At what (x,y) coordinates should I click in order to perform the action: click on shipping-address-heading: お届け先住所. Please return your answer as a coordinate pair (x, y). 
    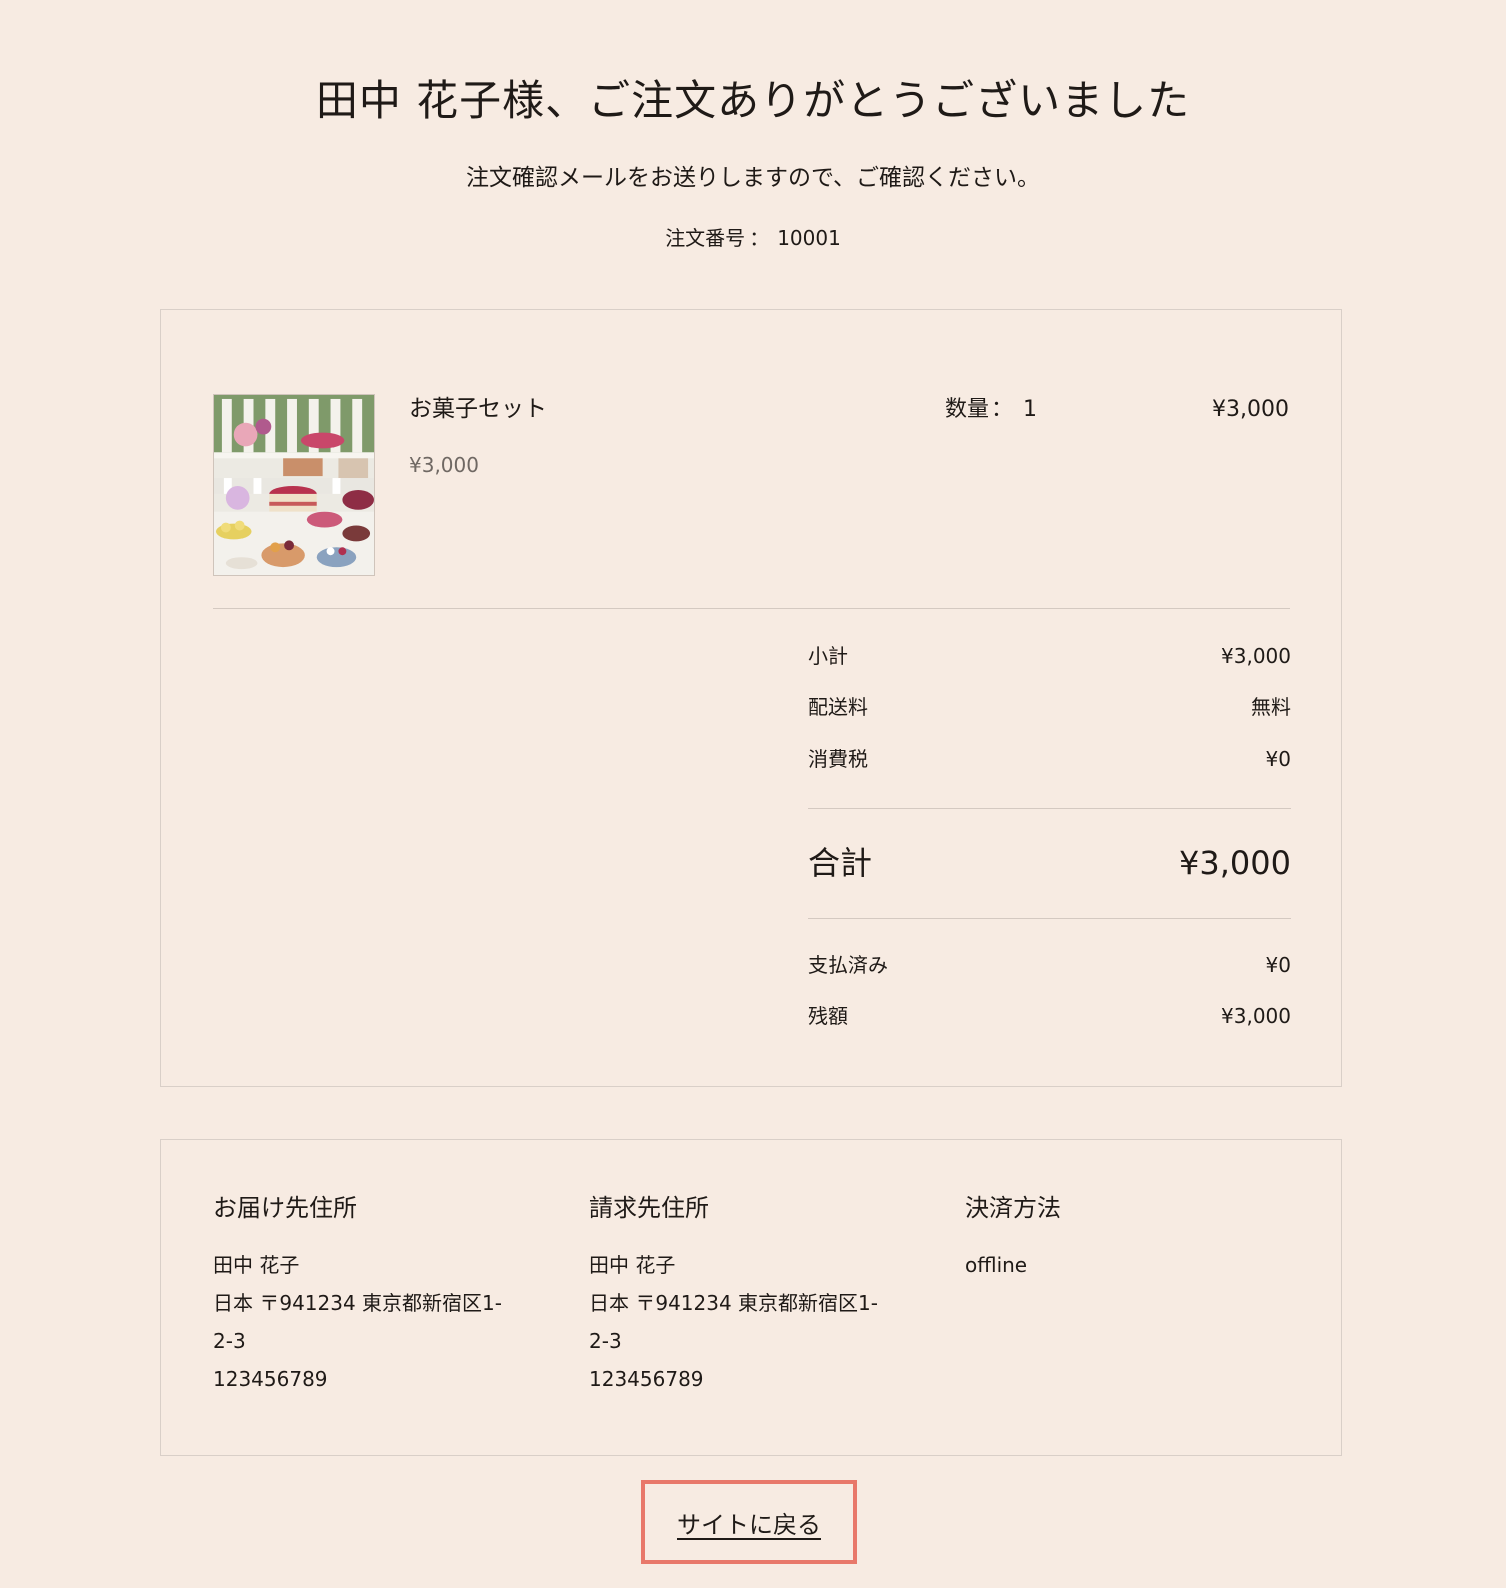
    Looking at the image, I should click on (285, 1208).